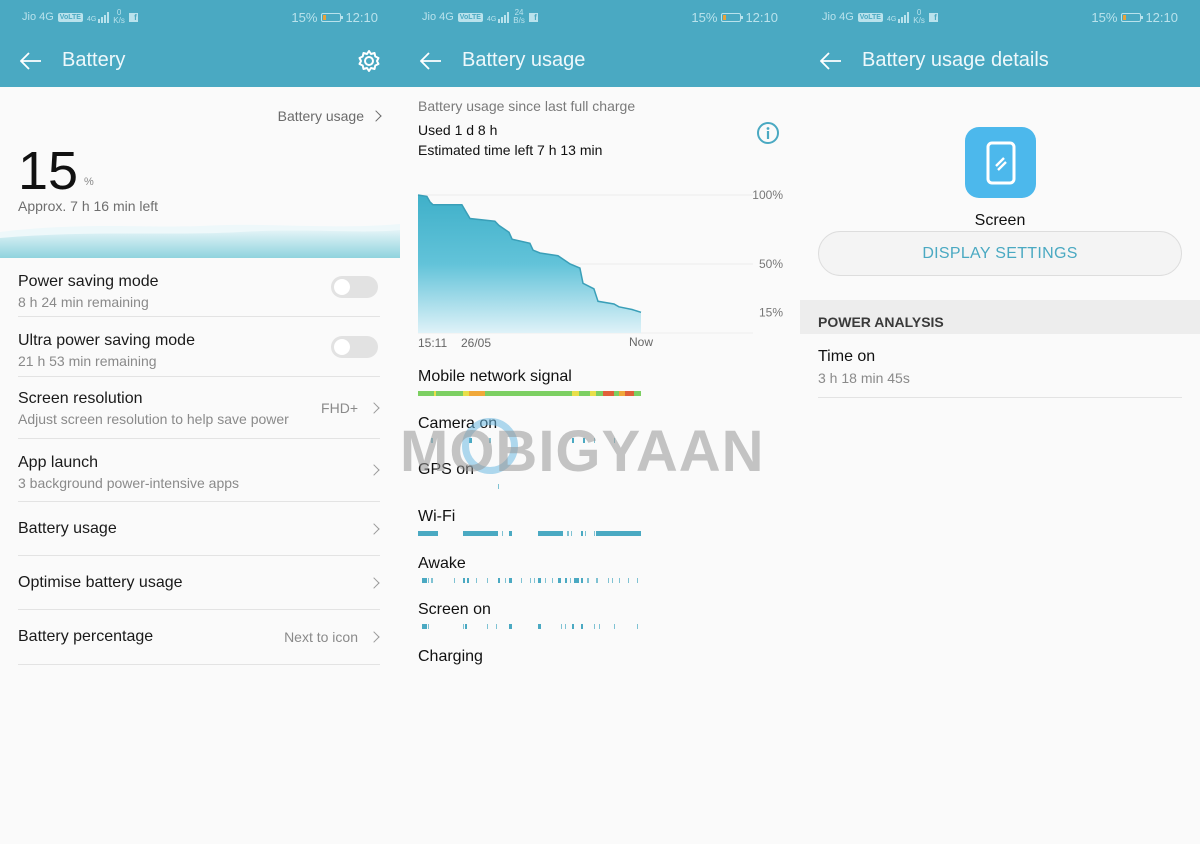  I want to click on estimated-time-left: Estimated time left 7 h 13 min, so click(510, 150).